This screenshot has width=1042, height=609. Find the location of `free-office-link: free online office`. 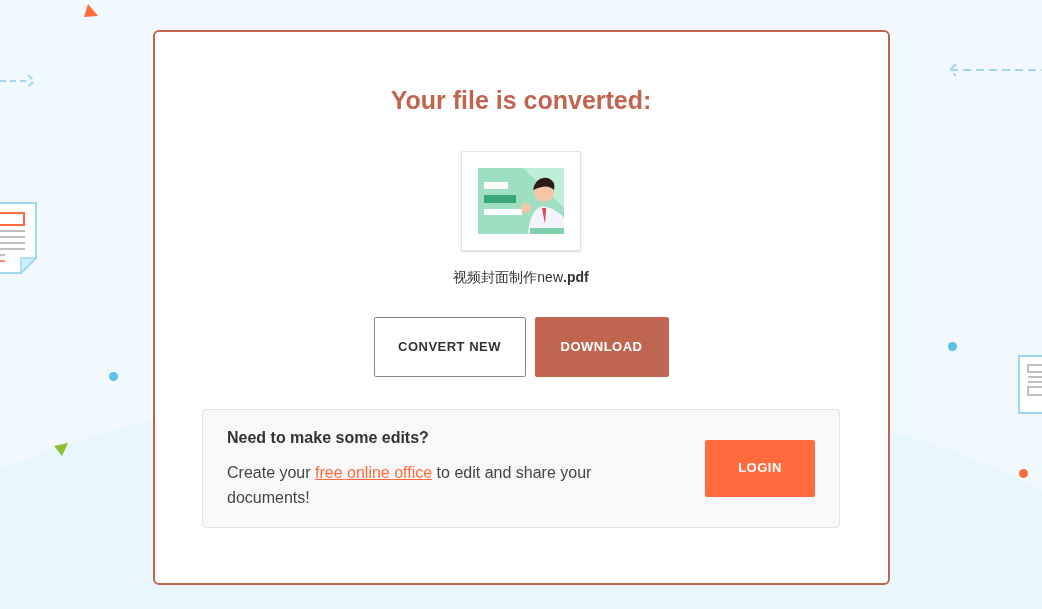

free-office-link: free online office is located at coordinates (374, 472).